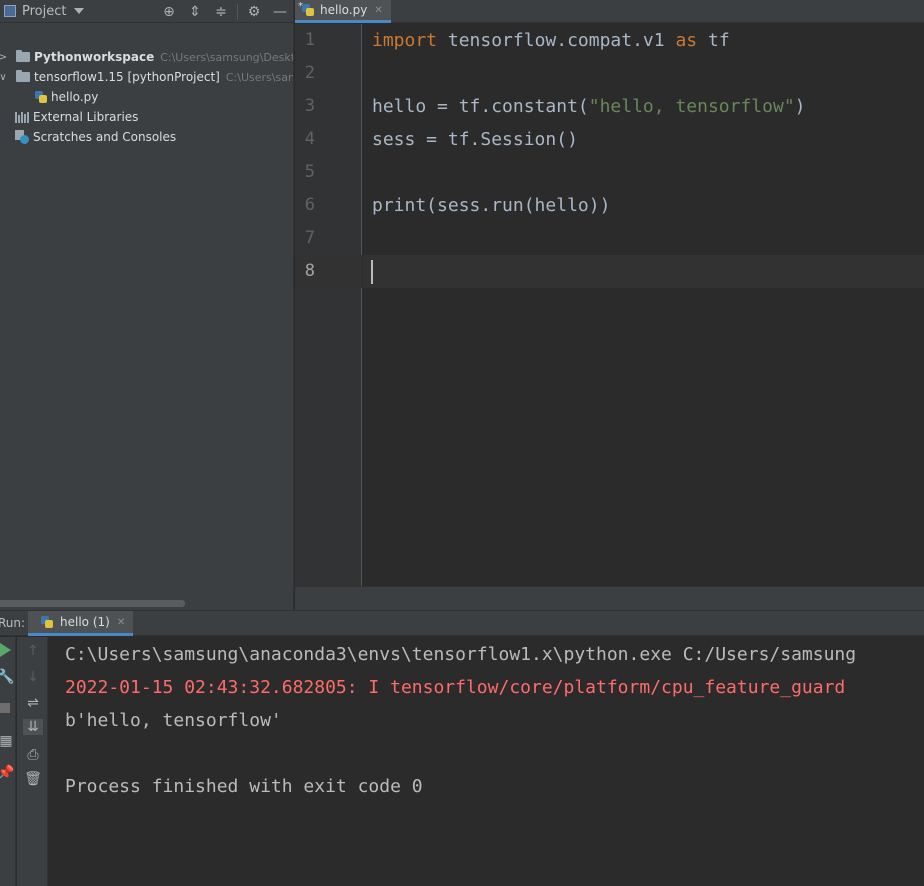 The image size is (924, 886). Describe the element at coordinates (79, 11) in the screenshot. I see `chevron-down-icon` at that location.